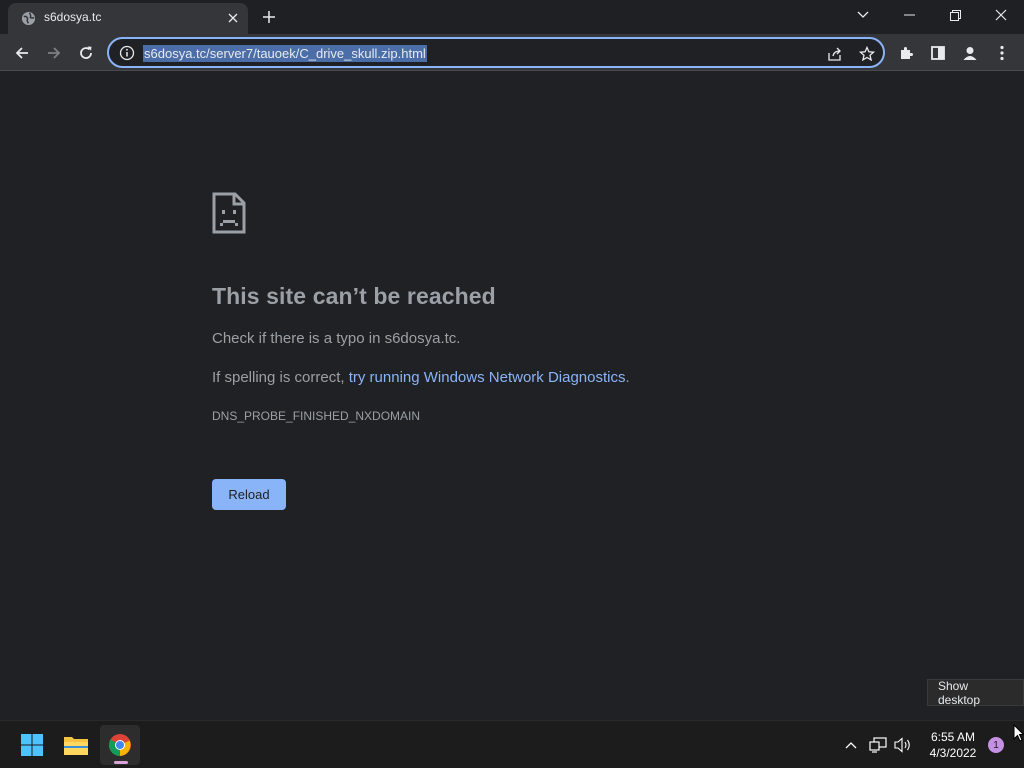  What do you see at coordinates (269, 17) in the screenshot?
I see `new-tab-icon` at bounding box center [269, 17].